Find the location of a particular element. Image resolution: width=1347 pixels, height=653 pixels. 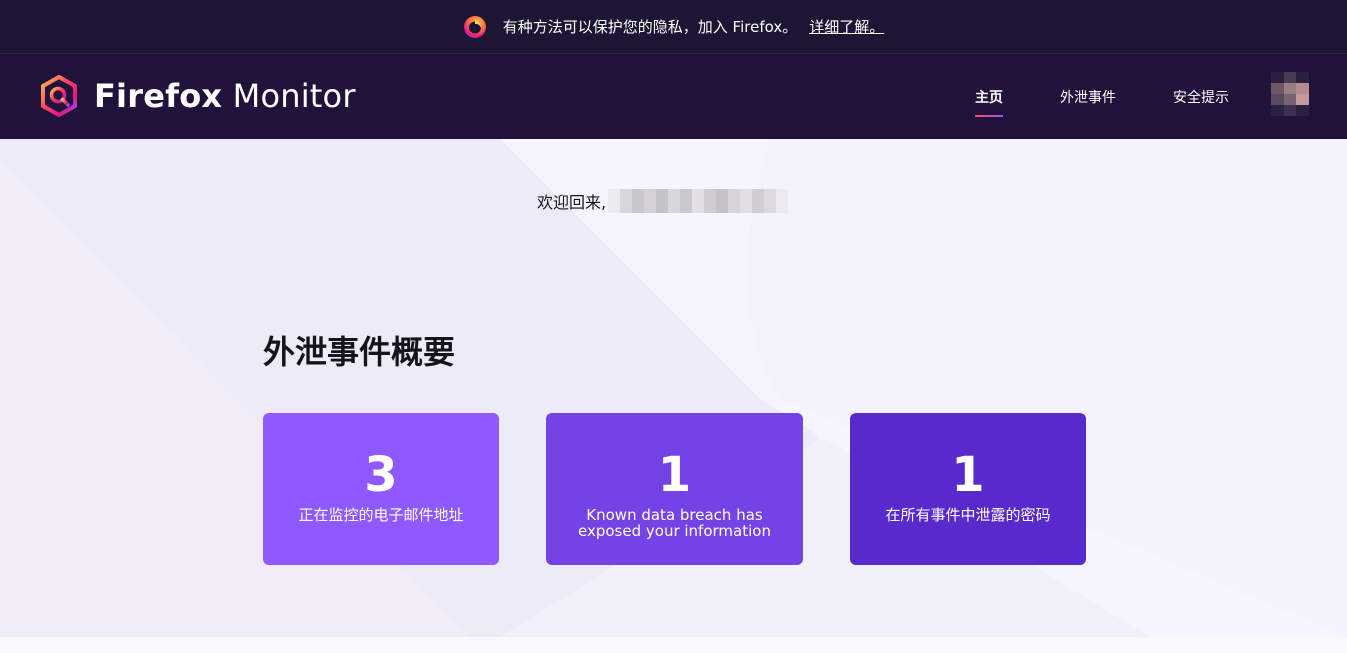

nav-link-breaches: 外泄事件 is located at coordinates (1088, 97).